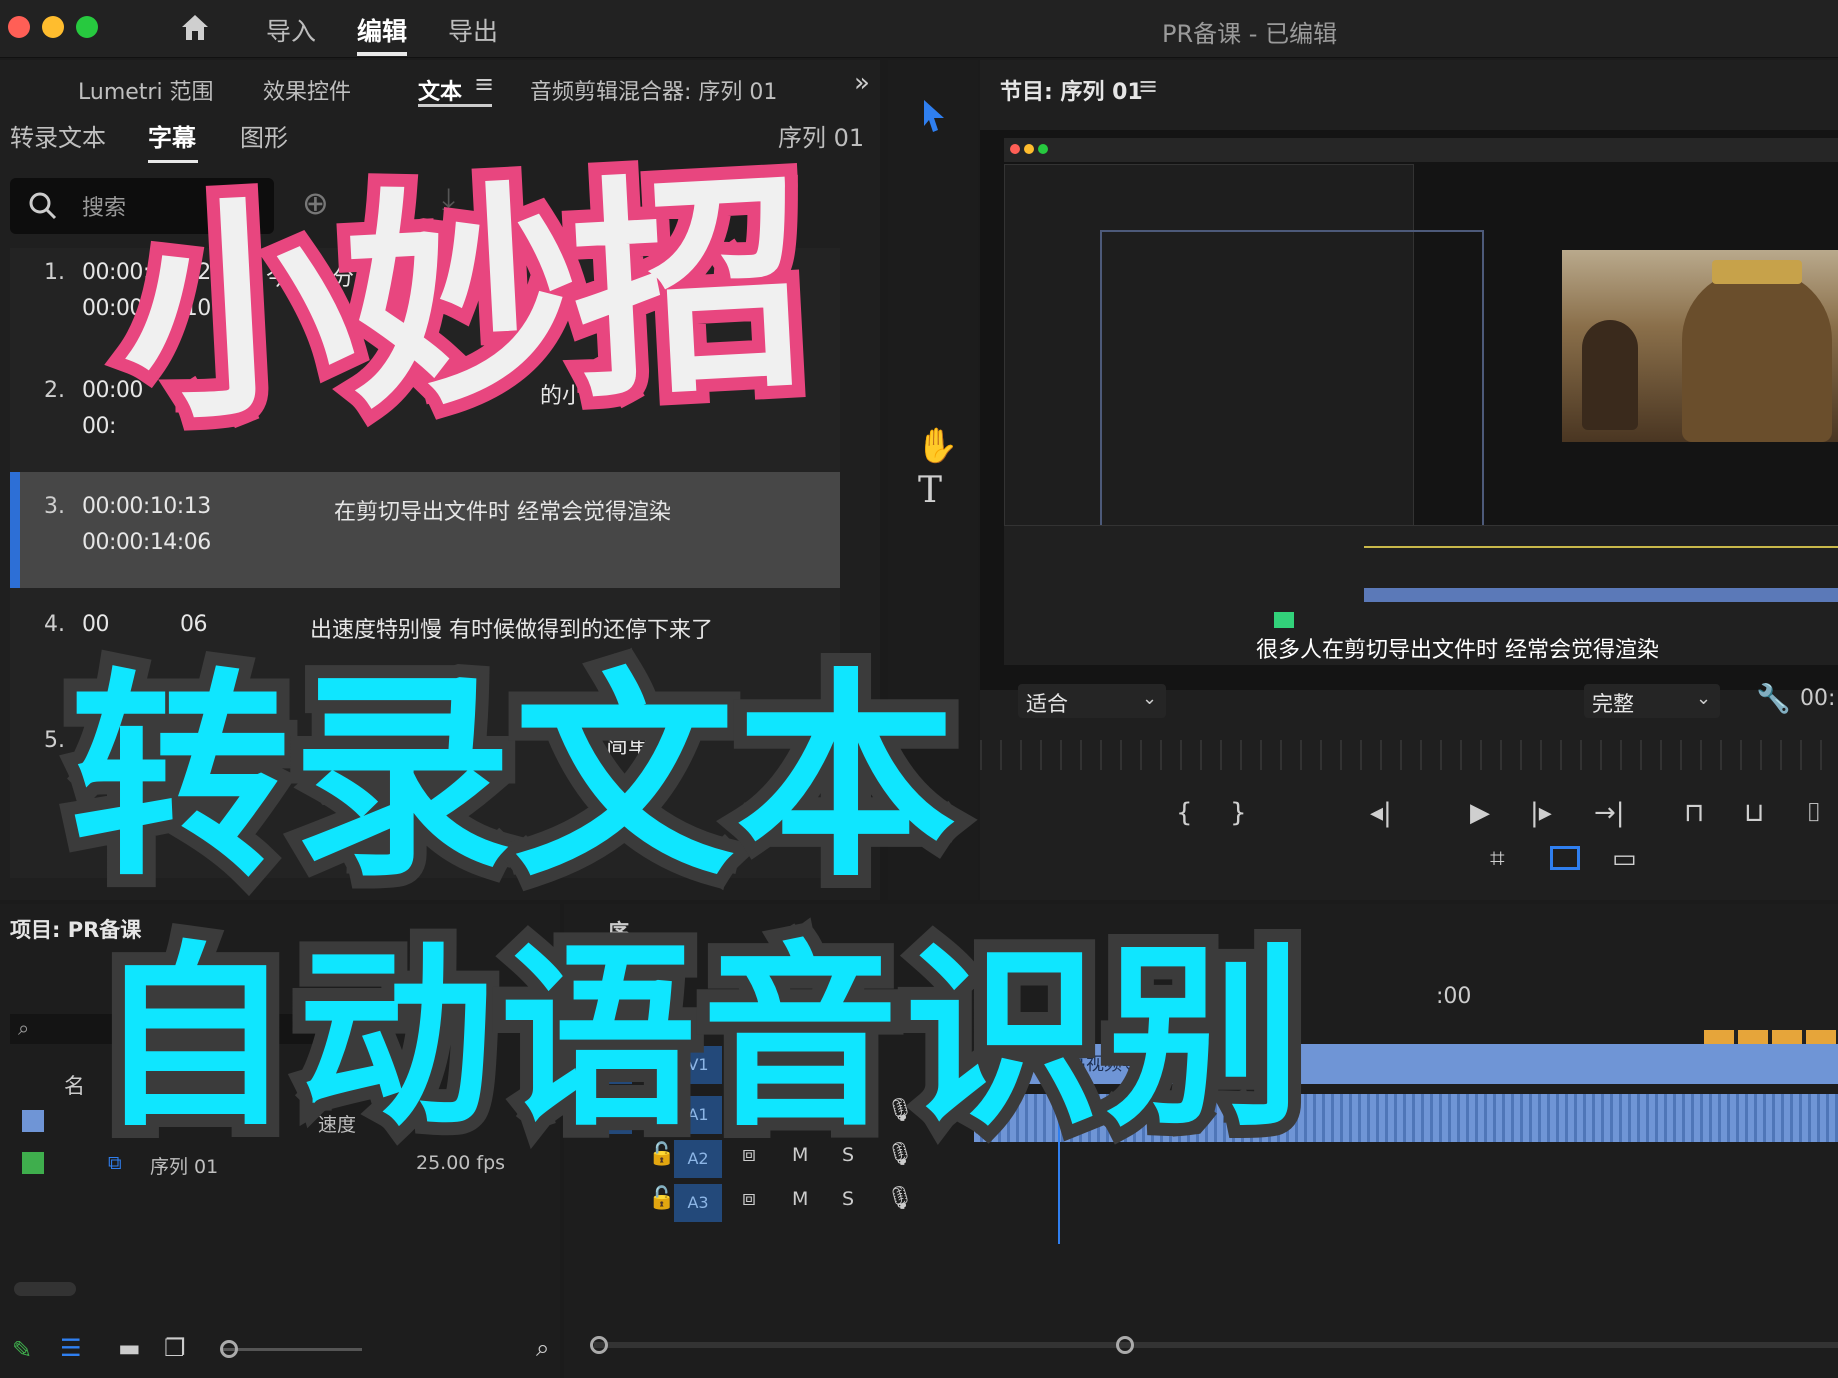 This screenshot has width=1838, height=1378. Describe the element at coordinates (749, 1198) in the screenshot. I see `sync-icon: ⧈` at that location.